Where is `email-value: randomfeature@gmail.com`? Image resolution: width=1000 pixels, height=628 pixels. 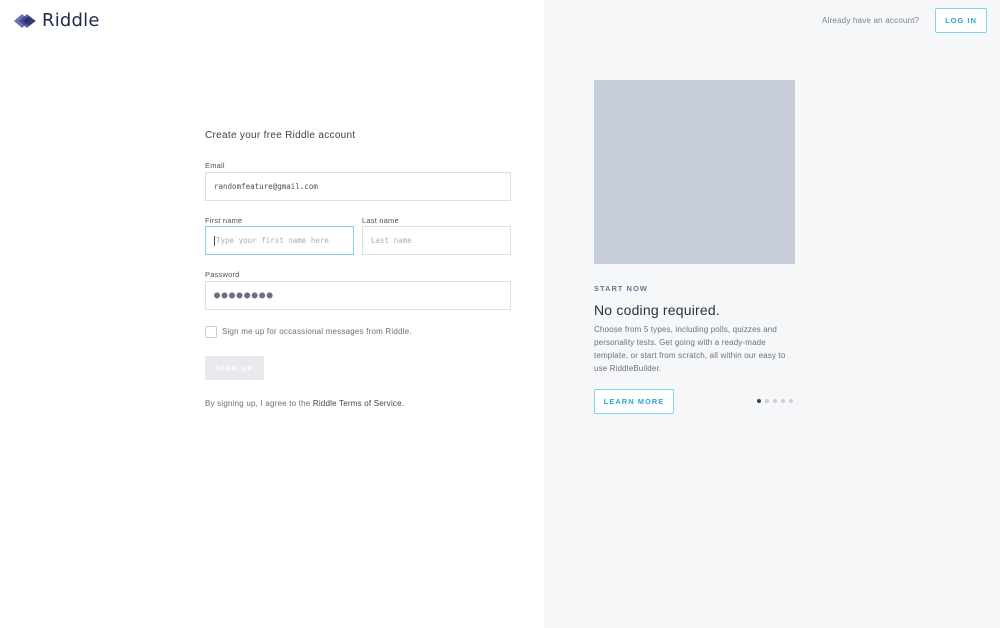
email-value: randomfeature@gmail.com is located at coordinates (266, 186).